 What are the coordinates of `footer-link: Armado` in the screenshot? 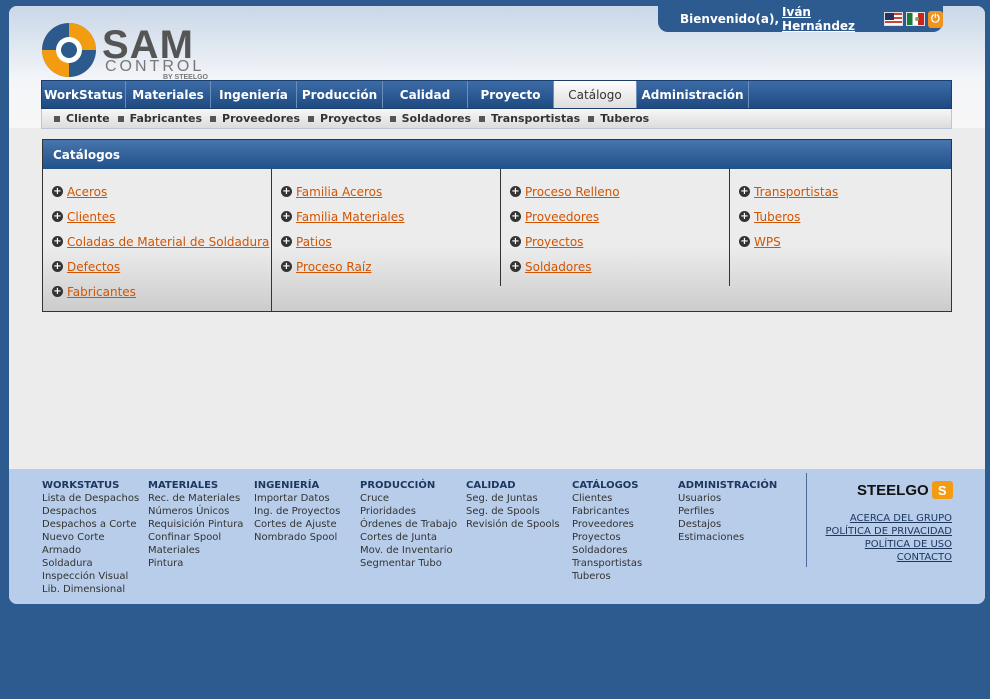 It's located at (90, 550).